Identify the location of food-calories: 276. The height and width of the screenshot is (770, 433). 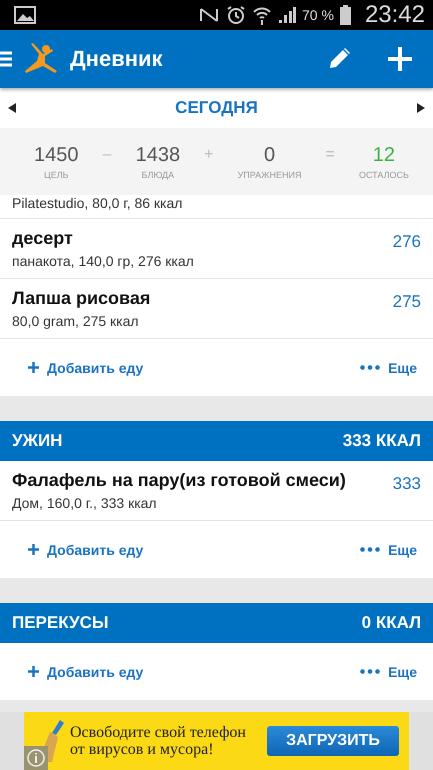
(406, 242).